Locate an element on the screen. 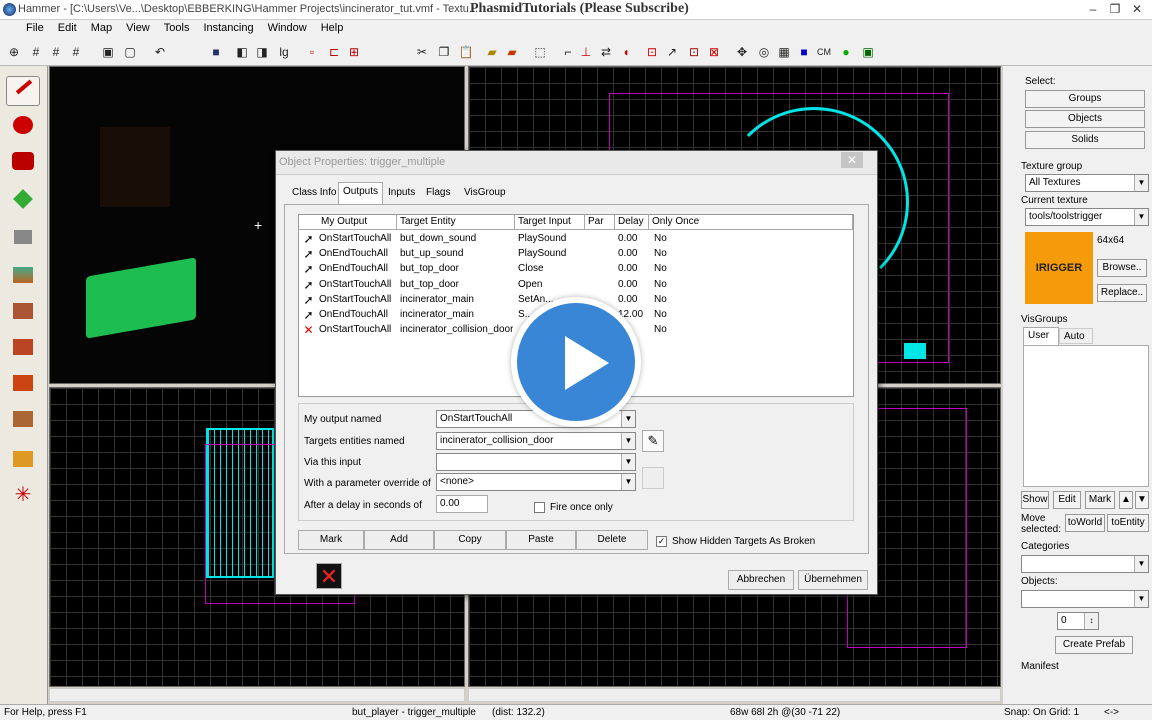 The height and width of the screenshot is (720, 1152). hatch-red-icon: ▰ is located at coordinates (512, 52).